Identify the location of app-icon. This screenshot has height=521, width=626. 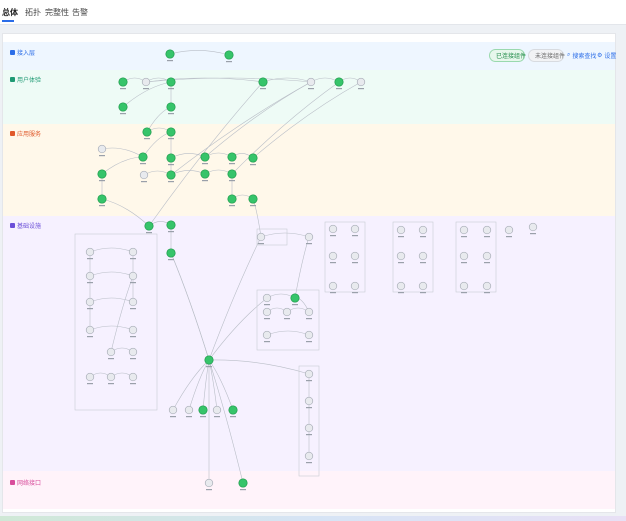
(12, 133).